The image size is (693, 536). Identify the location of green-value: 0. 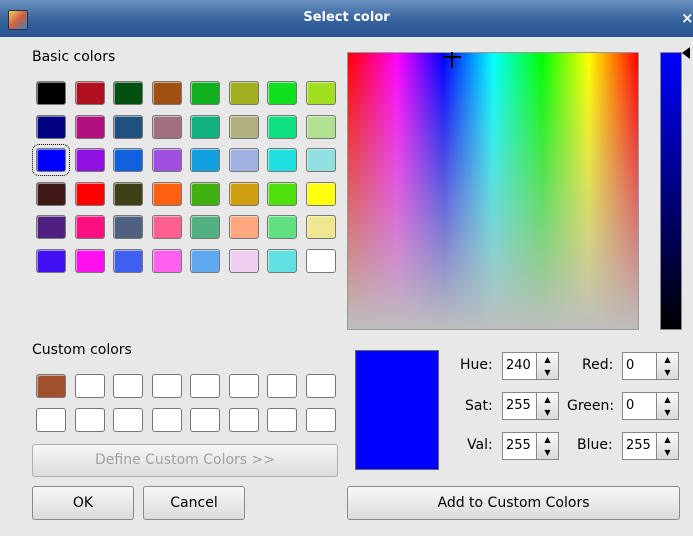
(630, 405).